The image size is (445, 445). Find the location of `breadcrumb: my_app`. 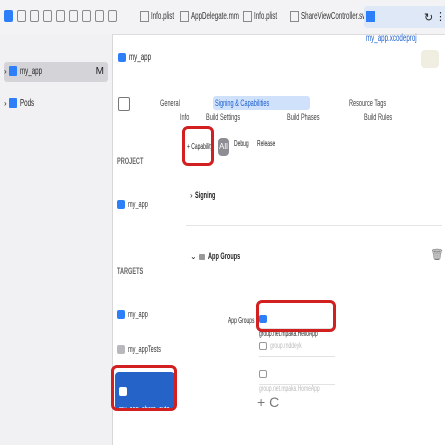

breadcrumb: my_app is located at coordinates (141, 57).